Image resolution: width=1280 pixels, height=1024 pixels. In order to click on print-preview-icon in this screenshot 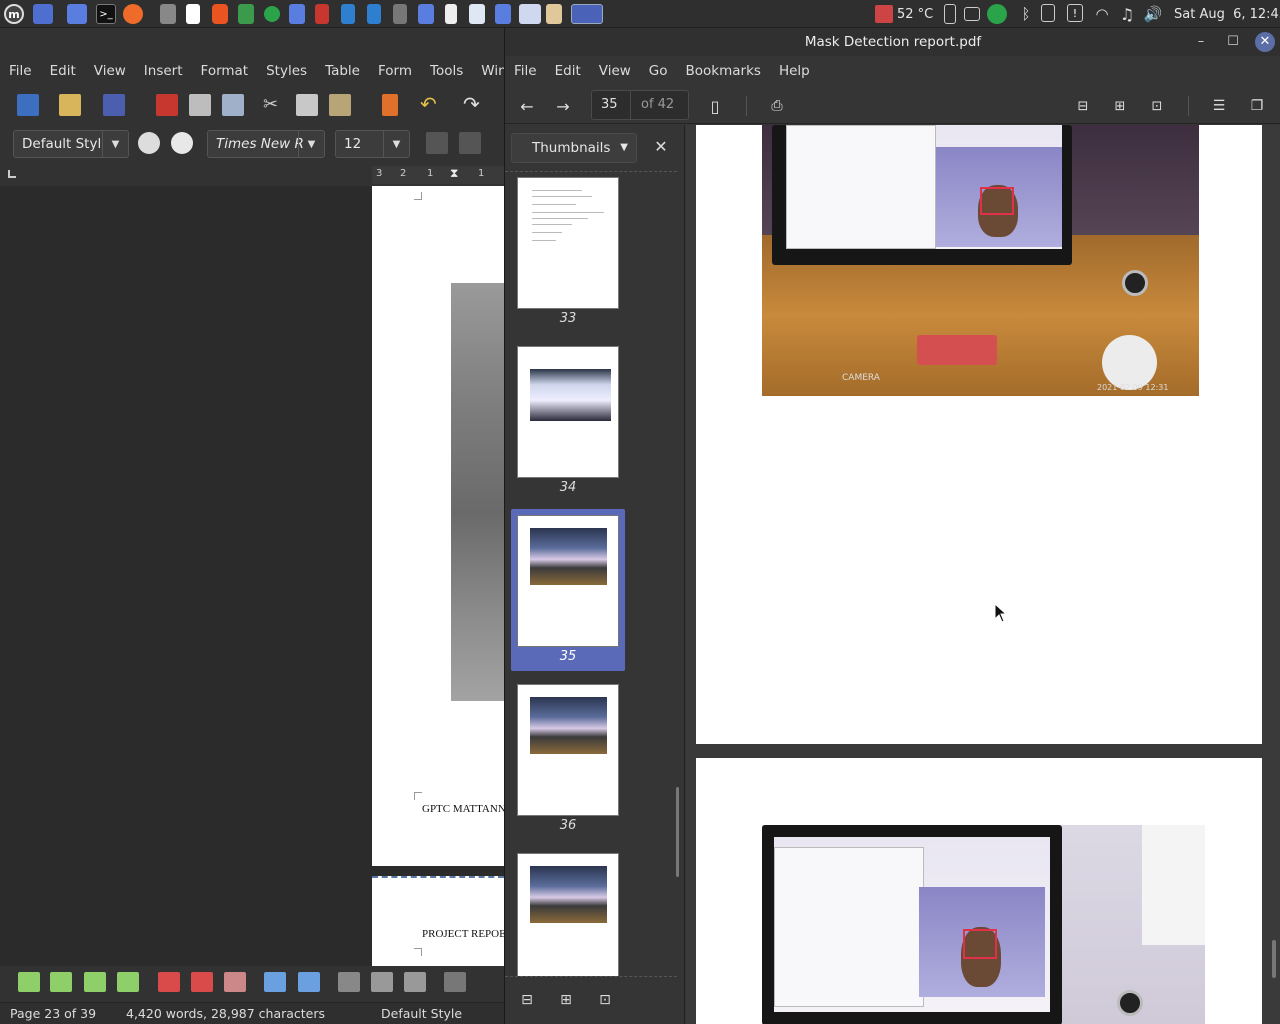, I will do `click(233, 105)`.